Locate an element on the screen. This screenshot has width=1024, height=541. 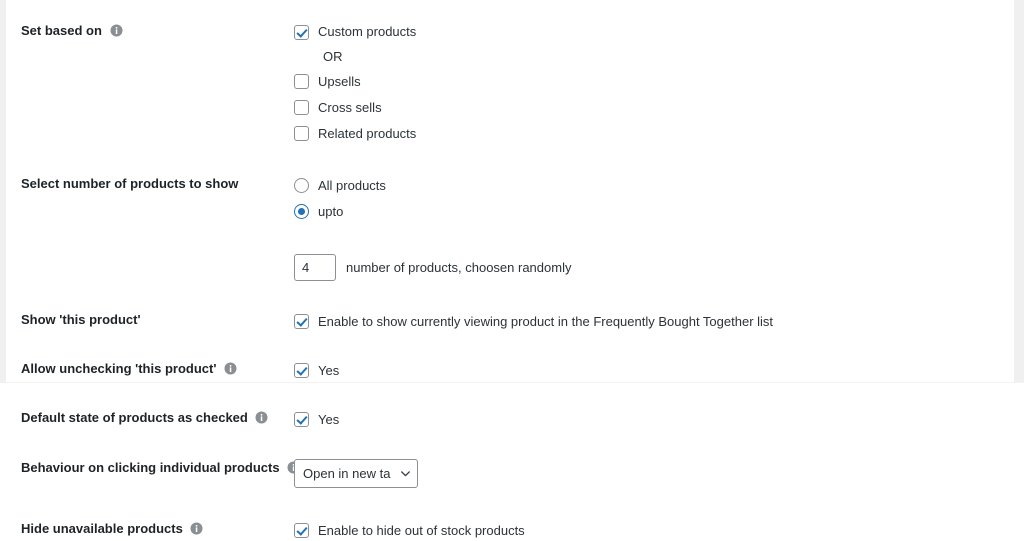
setting-label-text: Default state of products as checked is located at coordinates (134, 418).